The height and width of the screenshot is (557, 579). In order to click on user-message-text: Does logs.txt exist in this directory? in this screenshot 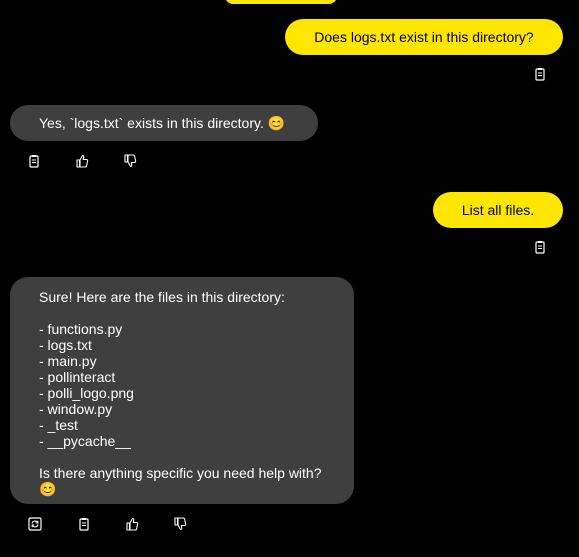, I will do `click(424, 37)`.